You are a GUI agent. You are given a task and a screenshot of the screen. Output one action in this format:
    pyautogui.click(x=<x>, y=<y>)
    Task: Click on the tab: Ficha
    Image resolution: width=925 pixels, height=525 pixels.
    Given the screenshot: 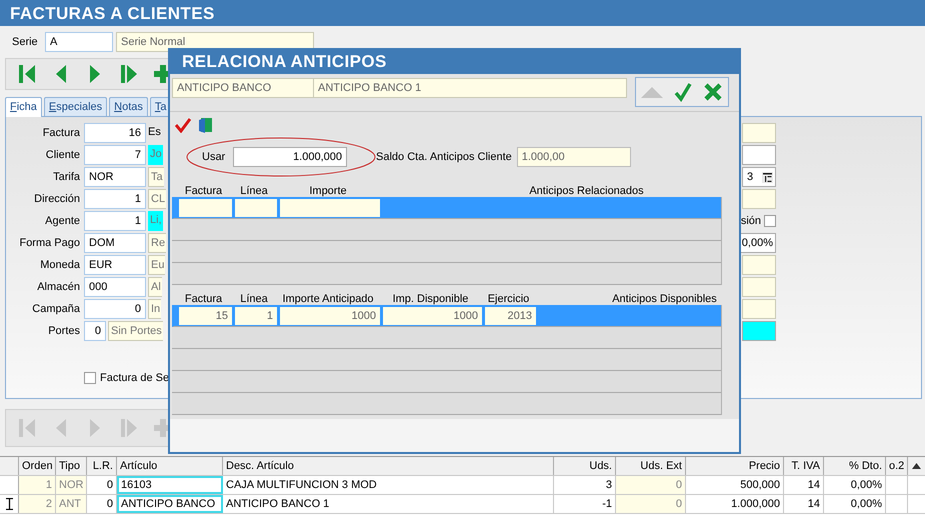 What is the action you would take?
    pyautogui.click(x=23, y=107)
    